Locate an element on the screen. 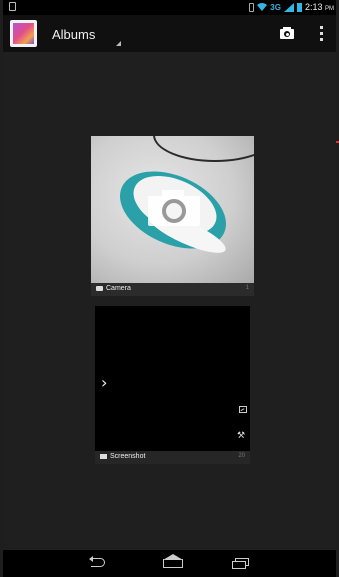  vibrate-icon is located at coordinates (252, 7).